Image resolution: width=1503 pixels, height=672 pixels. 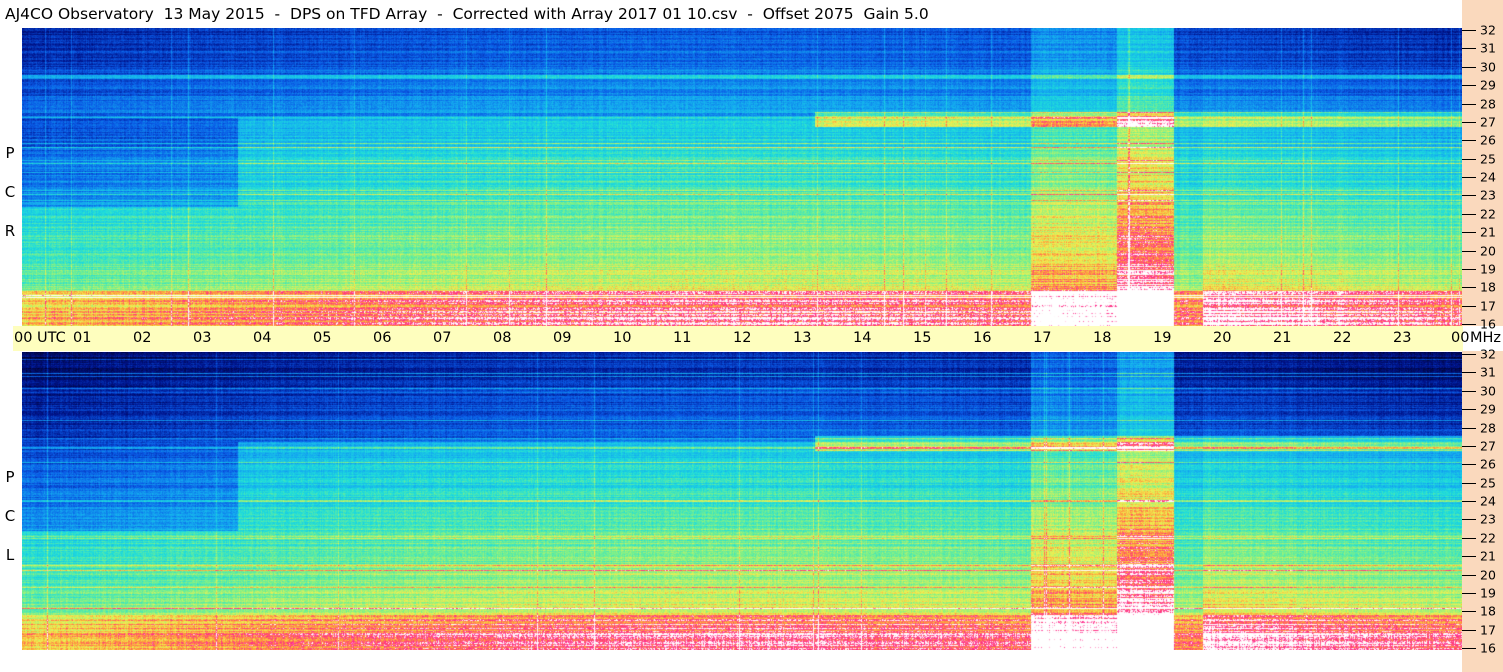 I want to click on x-tick-label: 02, so click(x=142, y=338).